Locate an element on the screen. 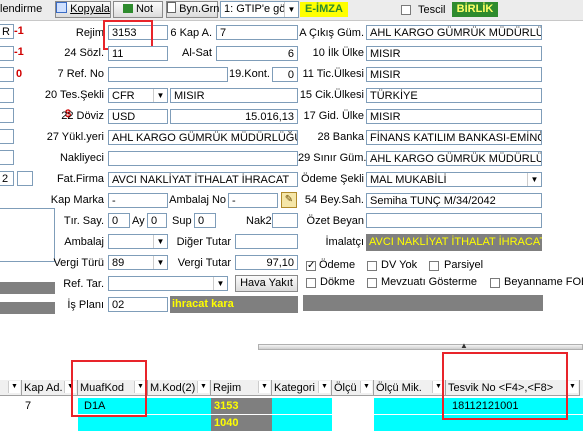 The width and height of the screenshot is (583, 434). doviz-amount-field: 15.016,13 is located at coordinates (234, 116).